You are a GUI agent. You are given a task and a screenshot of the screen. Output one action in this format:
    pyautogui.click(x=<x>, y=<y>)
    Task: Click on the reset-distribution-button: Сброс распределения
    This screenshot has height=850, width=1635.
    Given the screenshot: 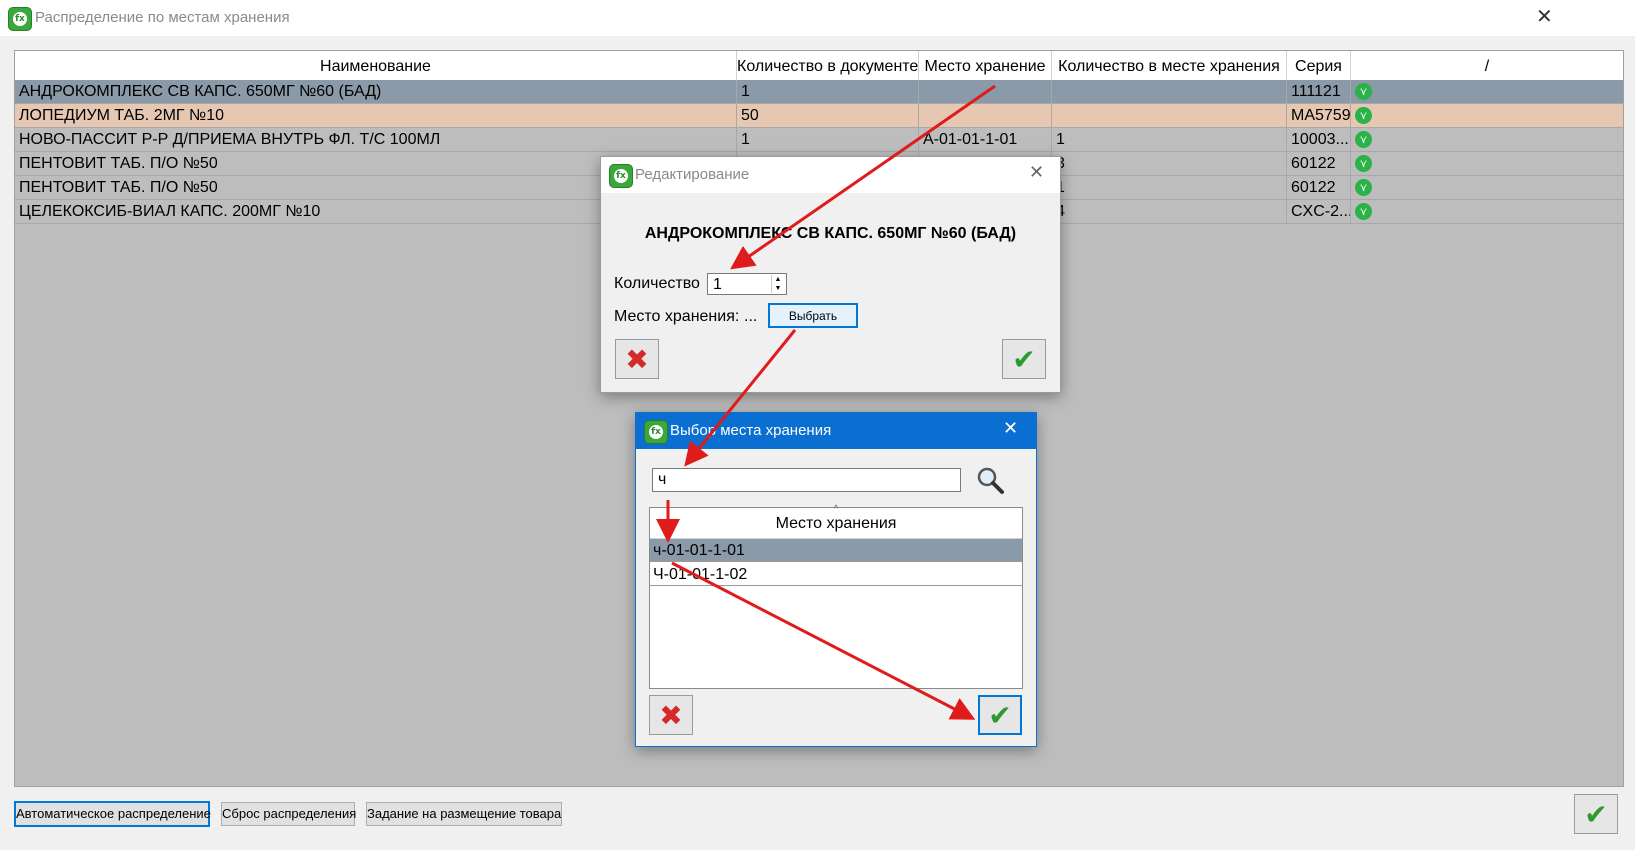 What is the action you would take?
    pyautogui.click(x=288, y=814)
    